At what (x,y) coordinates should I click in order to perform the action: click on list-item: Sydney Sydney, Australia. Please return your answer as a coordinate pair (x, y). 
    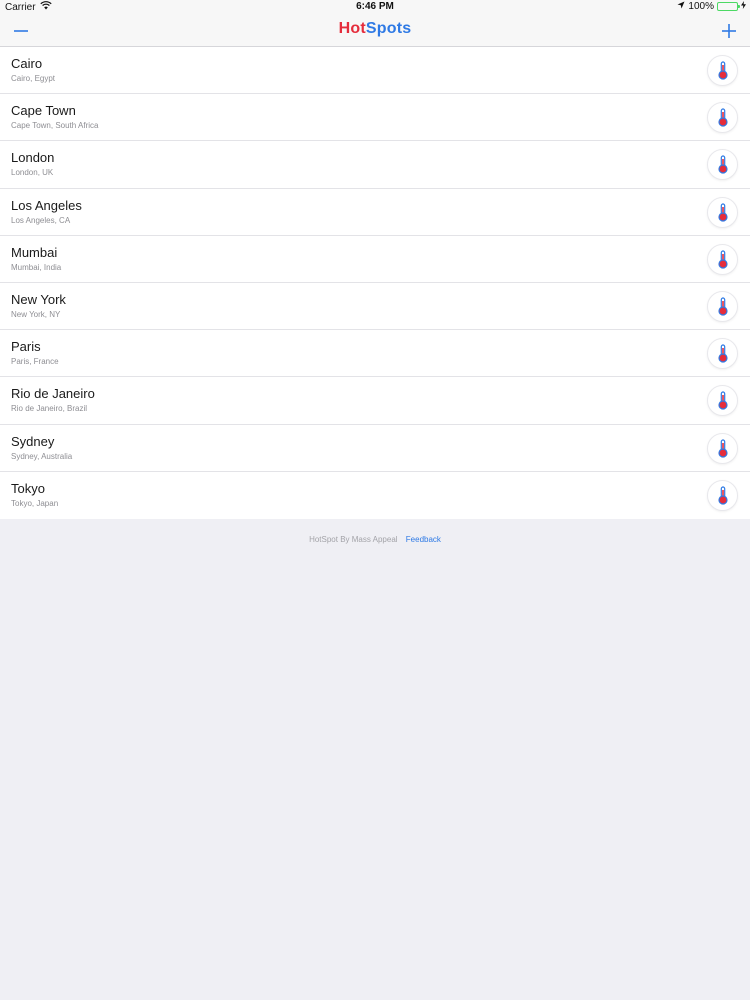
    Looking at the image, I should click on (375, 448).